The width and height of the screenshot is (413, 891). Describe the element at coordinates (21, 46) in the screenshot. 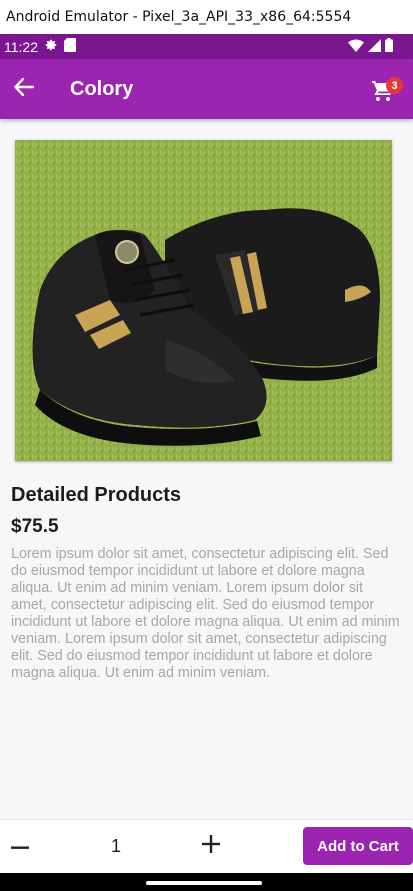

I see `status-time: 11:22` at that location.